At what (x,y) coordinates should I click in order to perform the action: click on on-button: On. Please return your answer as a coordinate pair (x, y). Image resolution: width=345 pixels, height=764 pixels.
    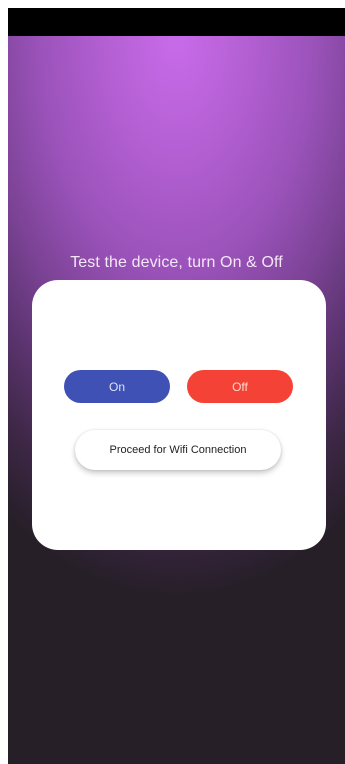
    Looking at the image, I should click on (117, 386).